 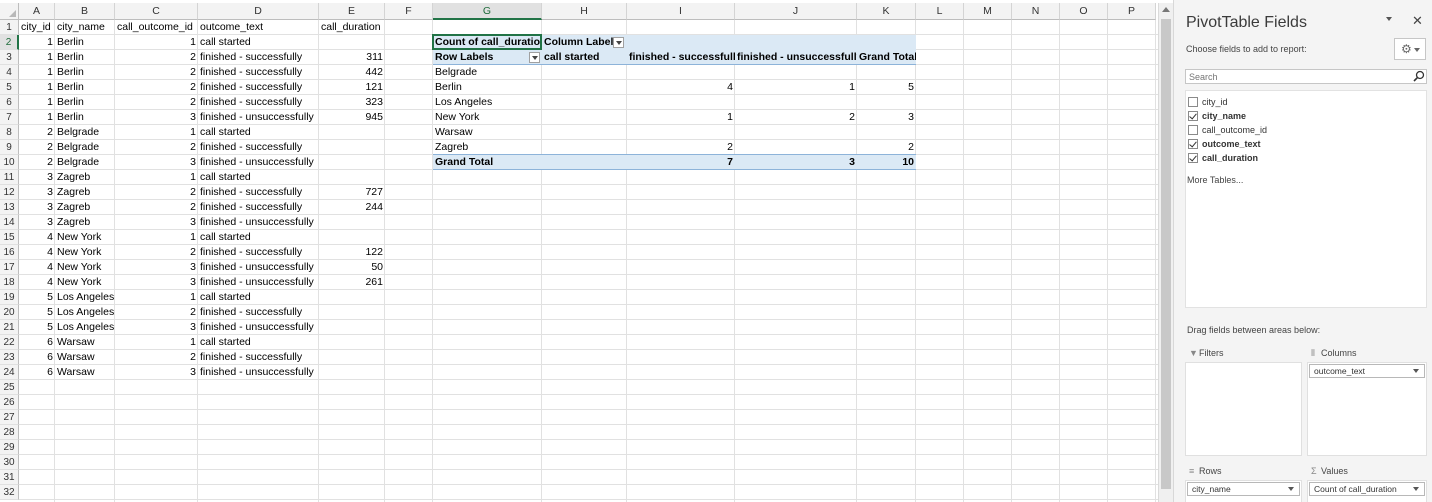 What do you see at coordinates (9, 297) in the screenshot?
I see `row-header-19: 19` at bounding box center [9, 297].